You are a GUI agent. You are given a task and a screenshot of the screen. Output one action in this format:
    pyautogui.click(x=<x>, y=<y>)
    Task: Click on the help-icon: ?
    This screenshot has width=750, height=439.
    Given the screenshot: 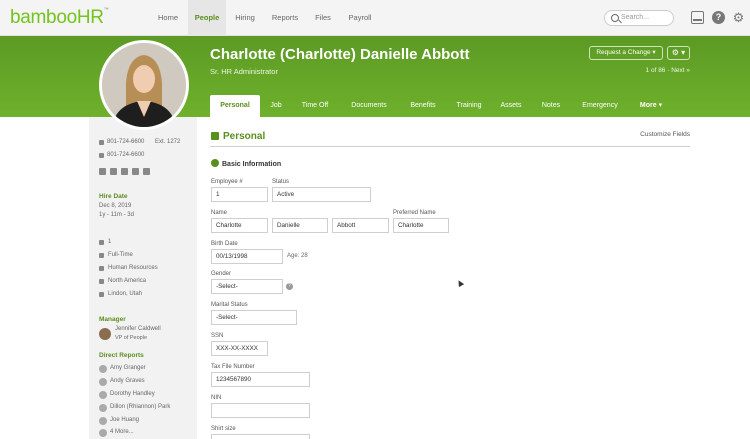 What is the action you would take?
    pyautogui.click(x=718, y=17)
    